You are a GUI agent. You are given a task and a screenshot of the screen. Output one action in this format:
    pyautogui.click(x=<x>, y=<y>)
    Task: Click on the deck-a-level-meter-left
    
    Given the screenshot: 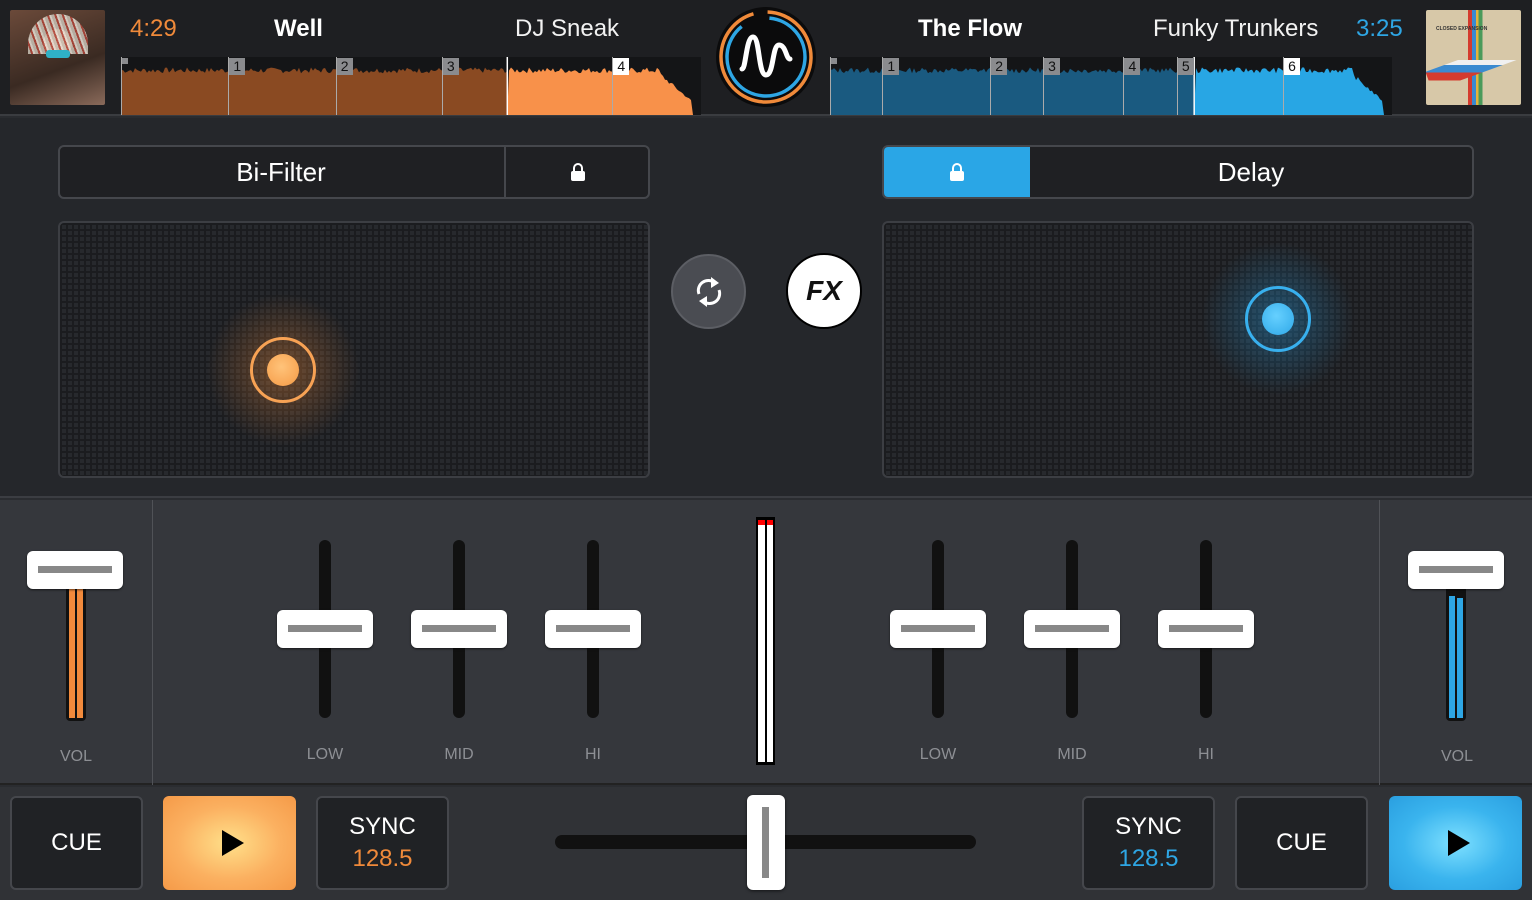 What is the action you would take?
    pyautogui.click(x=72, y=642)
    